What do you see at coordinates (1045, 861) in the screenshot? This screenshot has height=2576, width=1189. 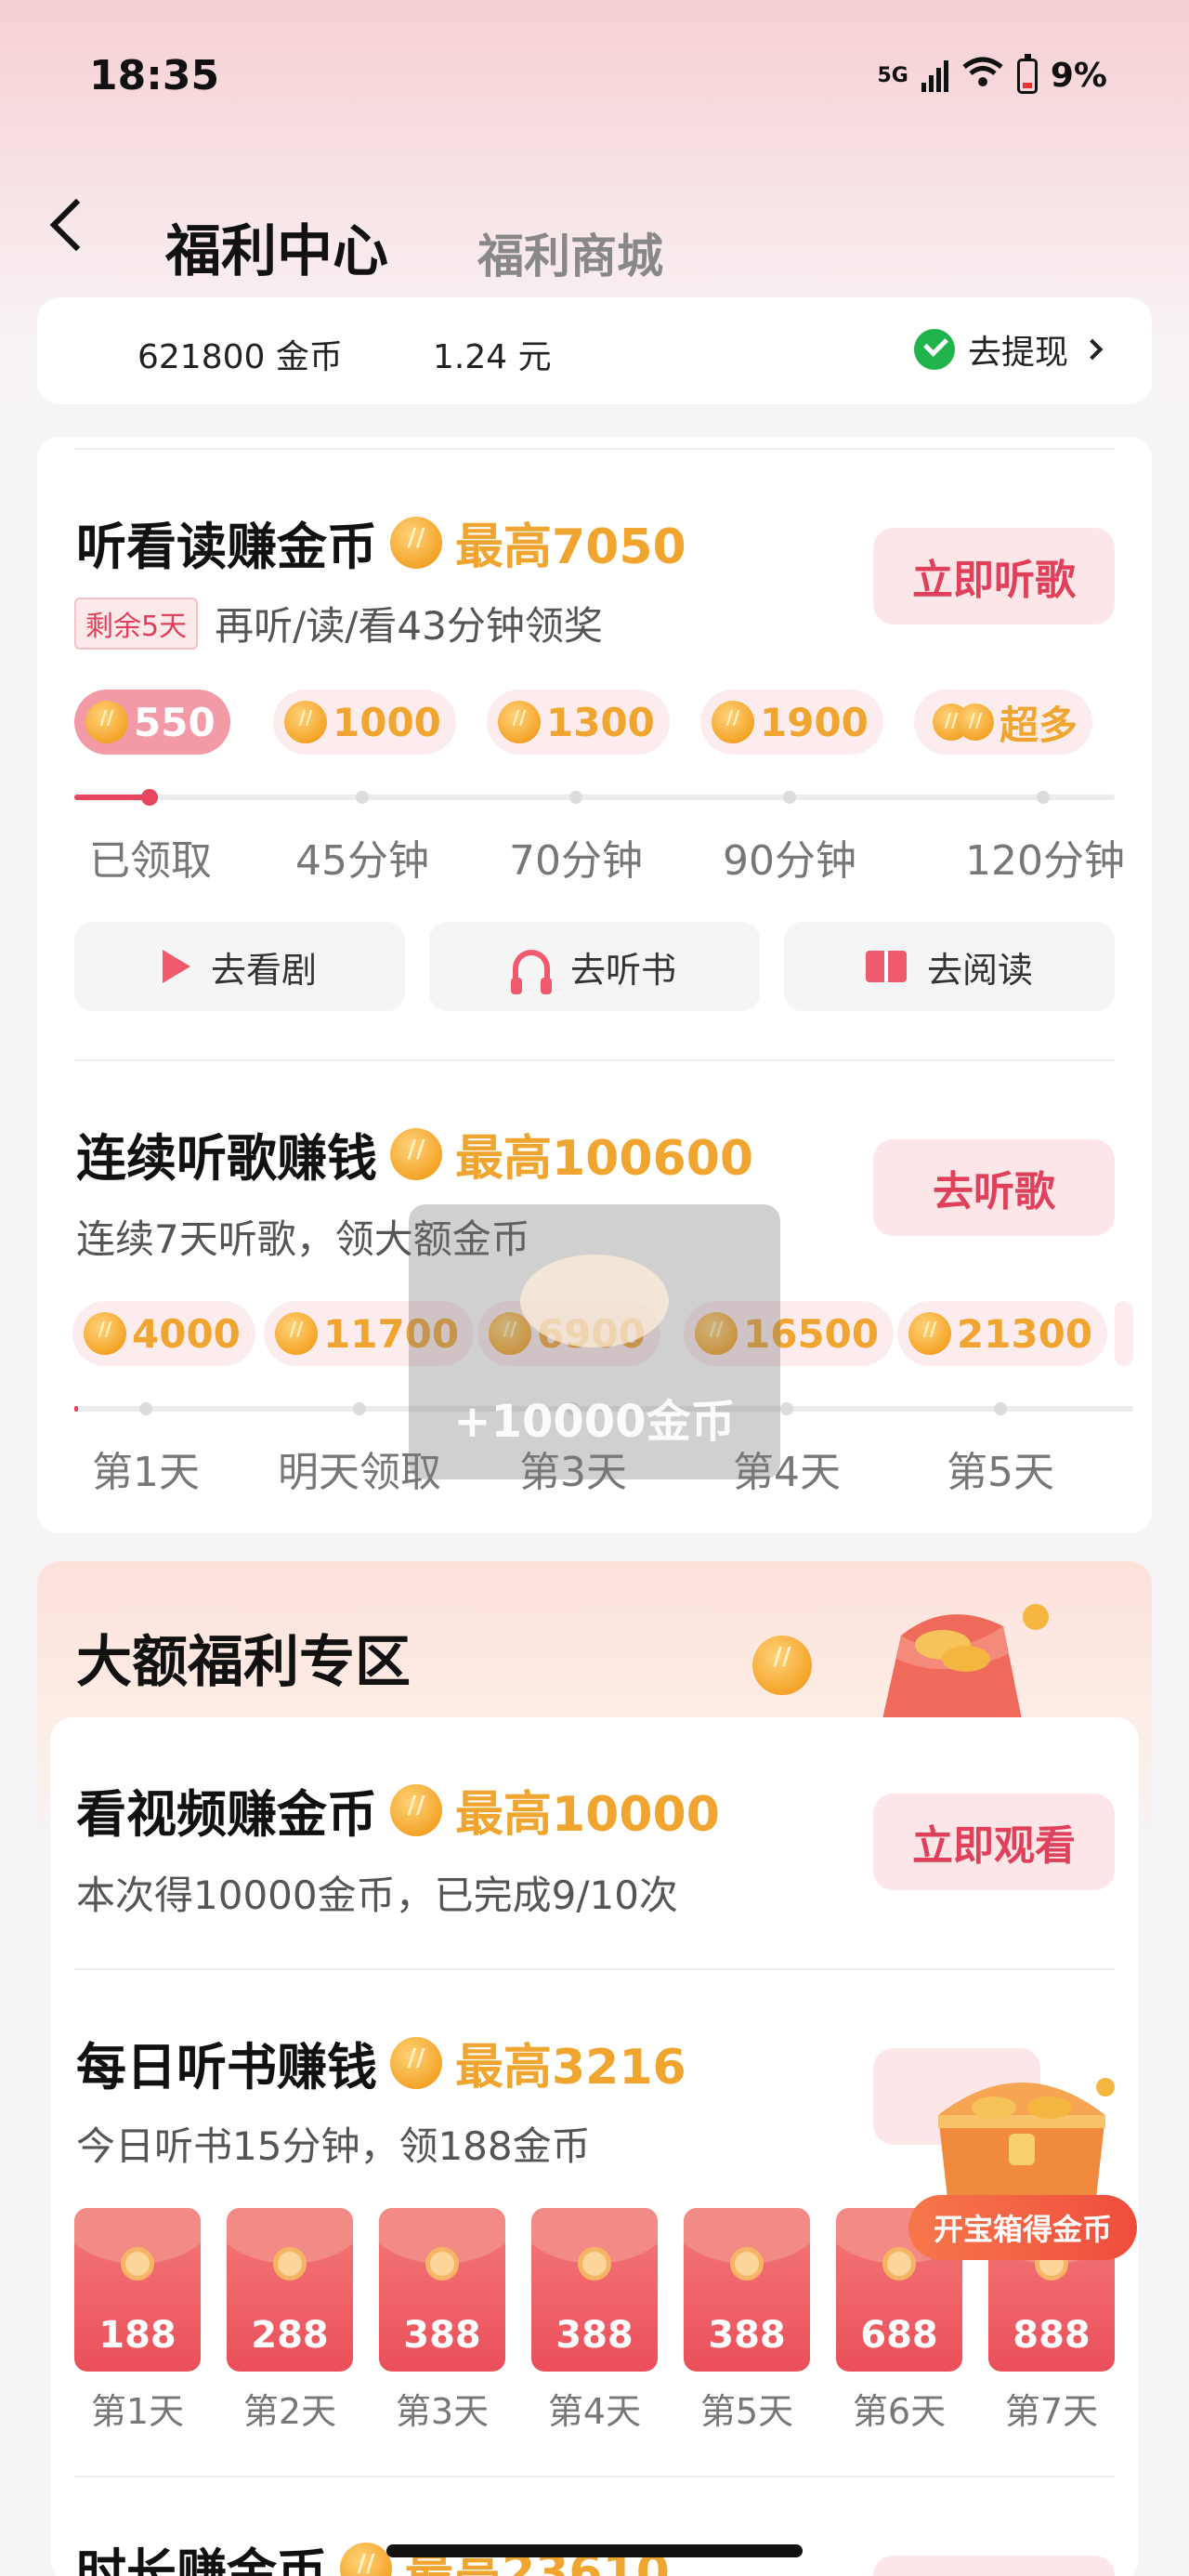 I see `step-label: 120分钟` at bounding box center [1045, 861].